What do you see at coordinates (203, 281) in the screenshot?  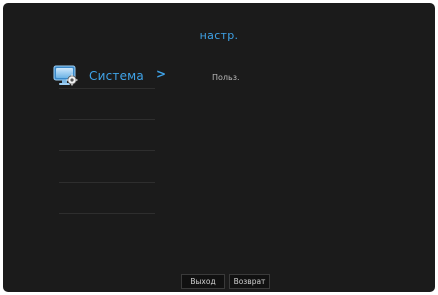 I see `exit-button: Выход` at bounding box center [203, 281].